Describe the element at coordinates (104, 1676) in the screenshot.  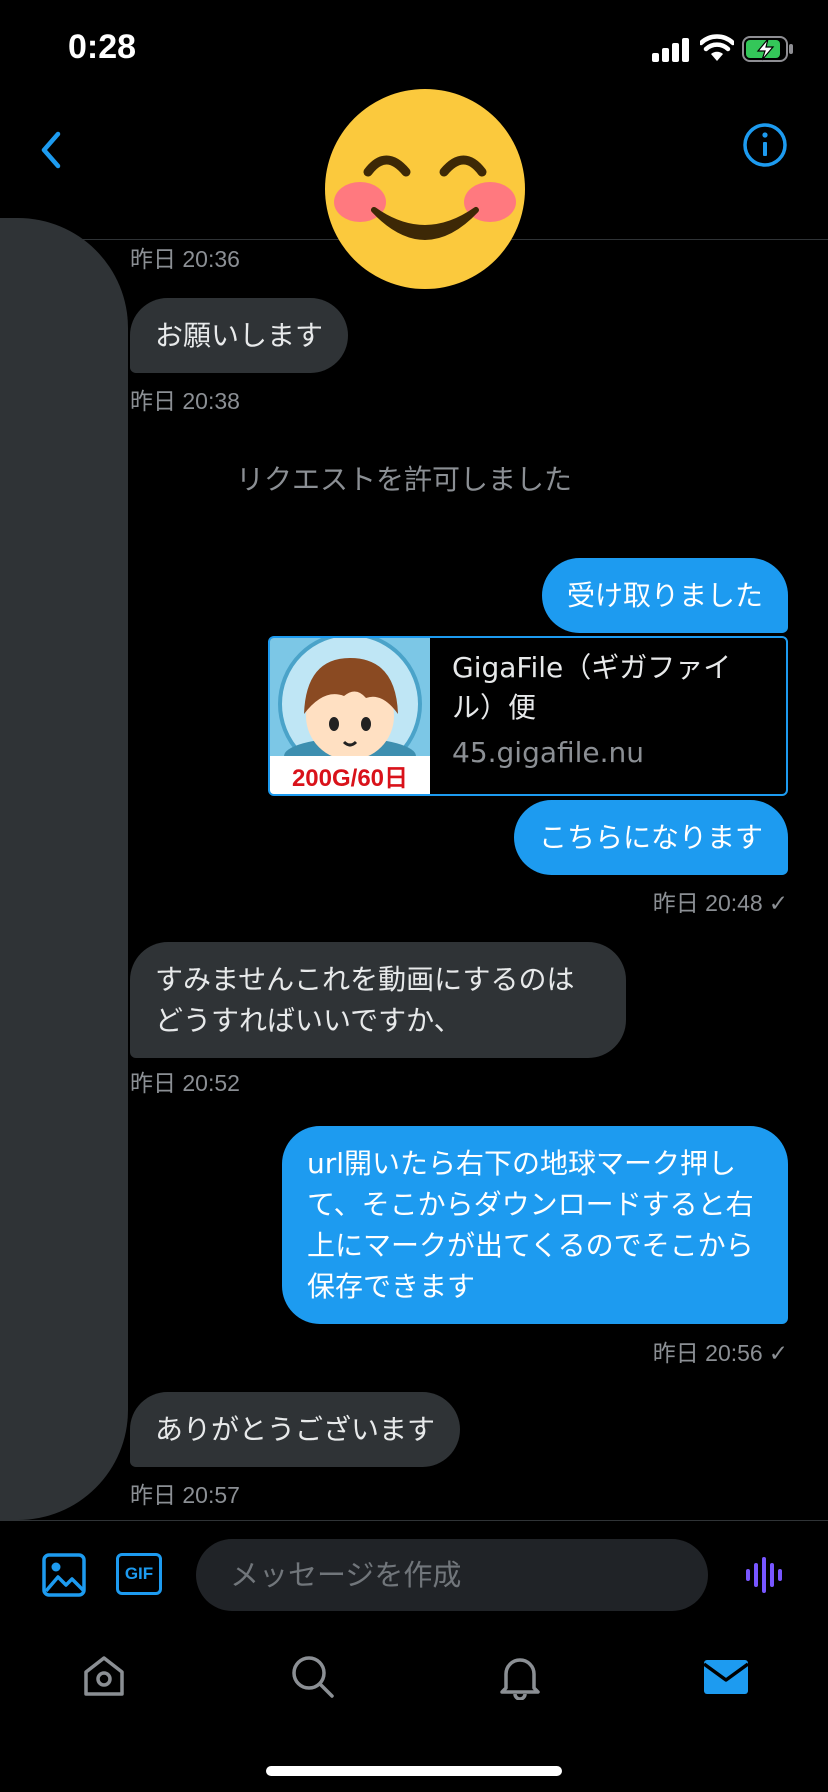
I see `home-tab-icon` at that location.